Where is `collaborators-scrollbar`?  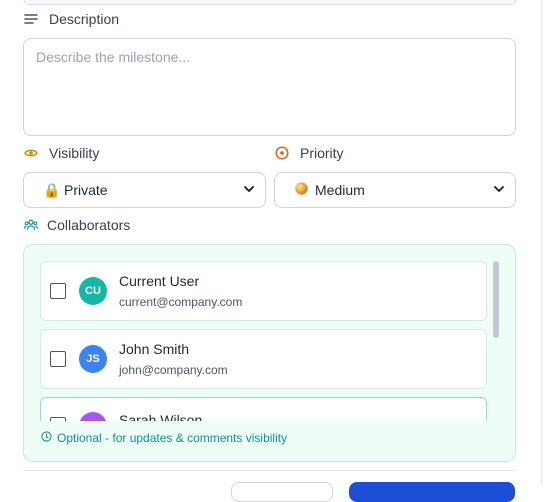 collaborators-scrollbar is located at coordinates (496, 341).